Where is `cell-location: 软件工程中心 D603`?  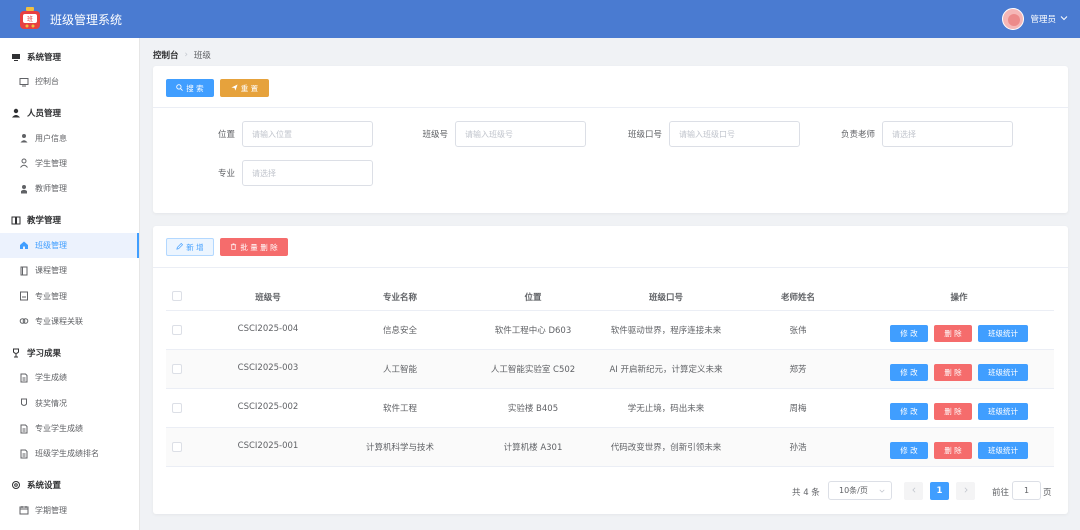 cell-location: 软件工程中心 D603 is located at coordinates (533, 331).